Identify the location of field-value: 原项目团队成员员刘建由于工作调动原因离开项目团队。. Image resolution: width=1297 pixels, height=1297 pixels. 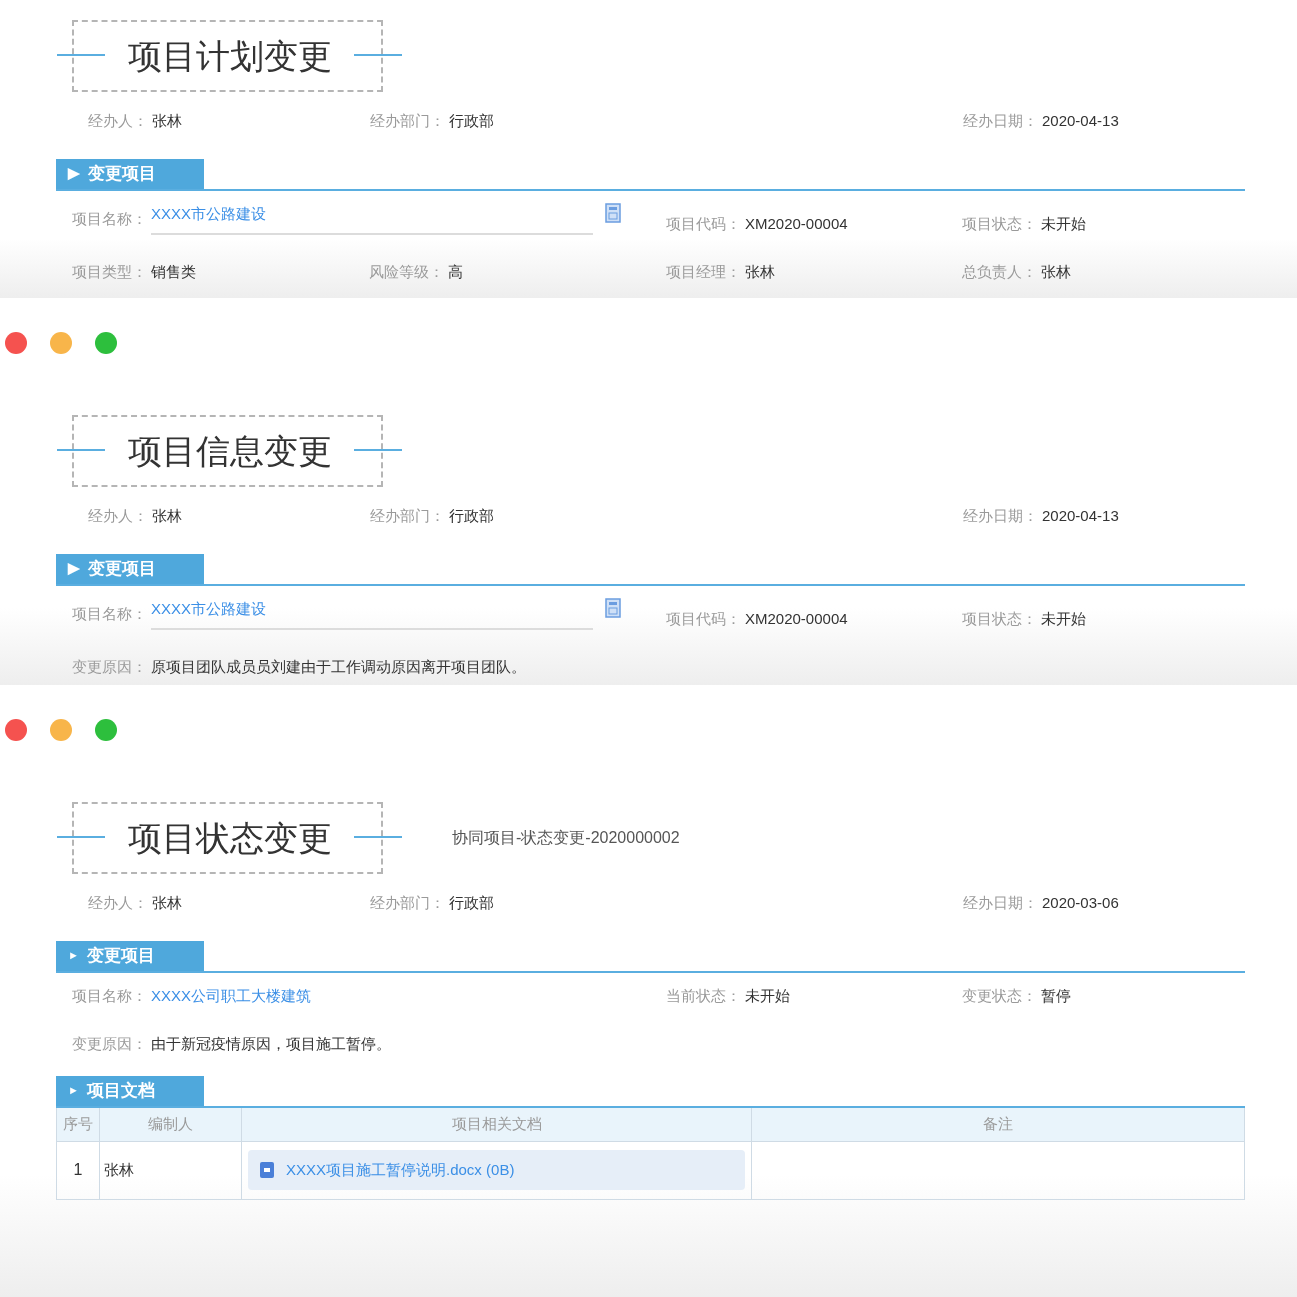
(338, 667).